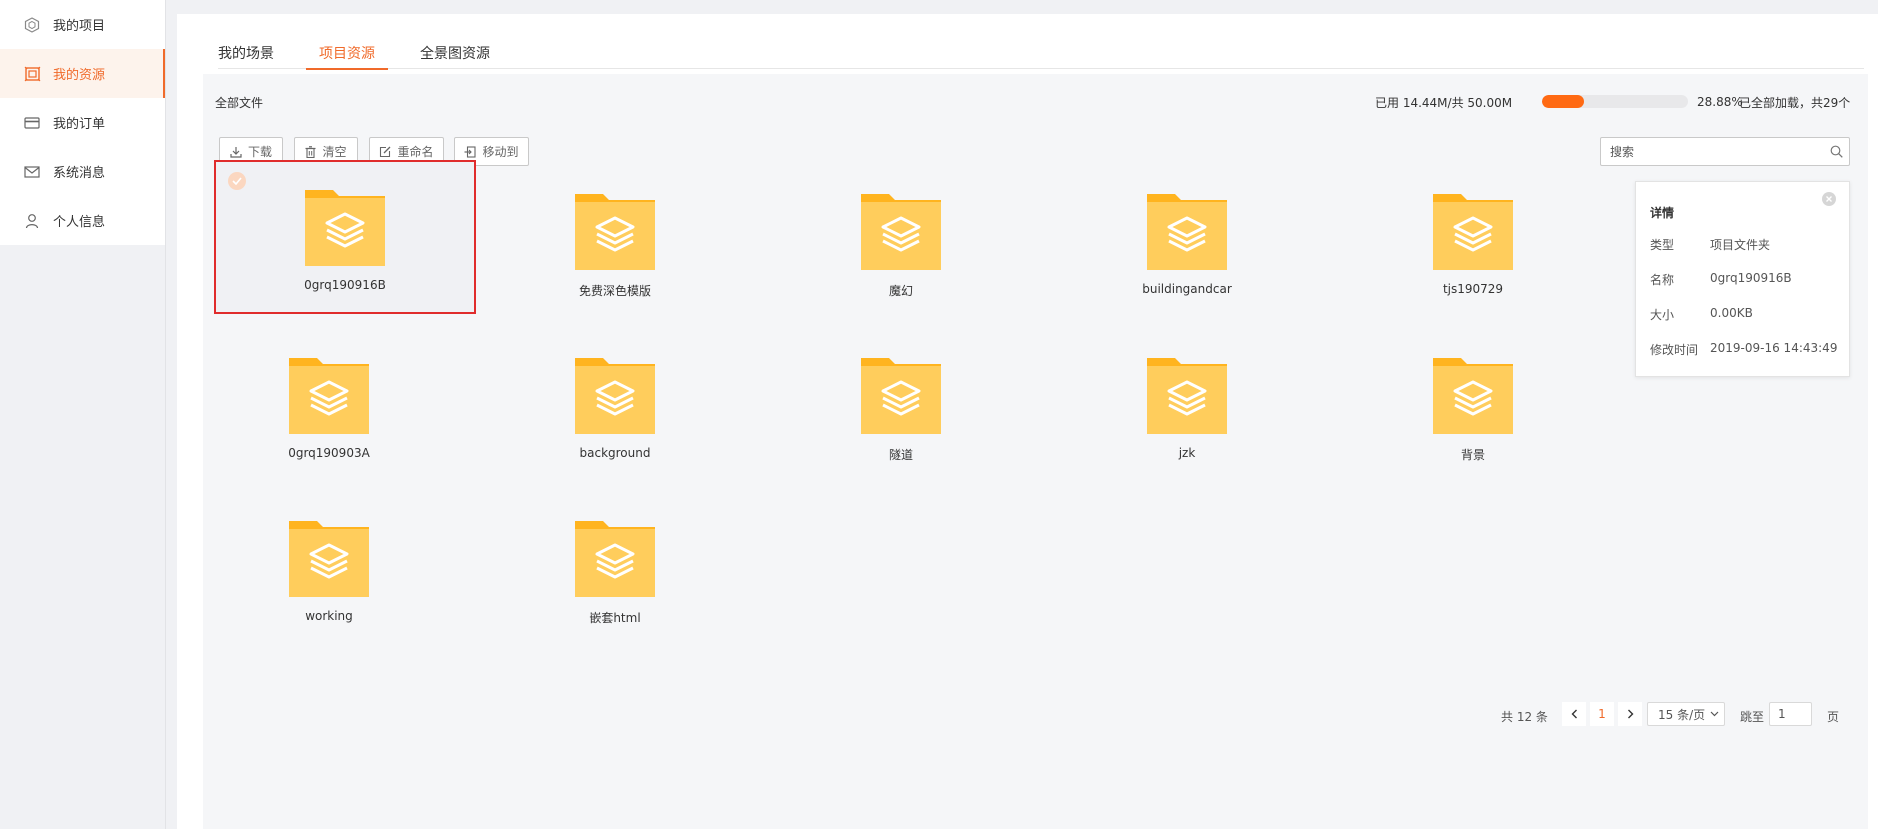  I want to click on sidebar: 我的项目 我的资源 我的订单 系统消息 个人信息, so click(83, 414).